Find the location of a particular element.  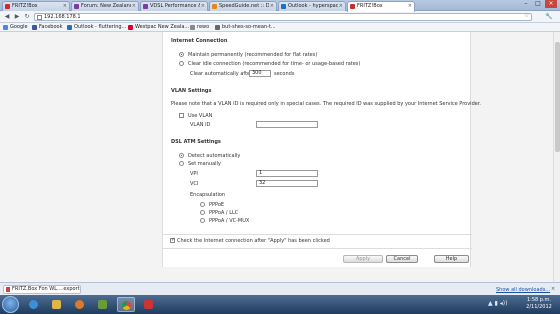

close-download-bar-icon: × is located at coordinates (553, 289).